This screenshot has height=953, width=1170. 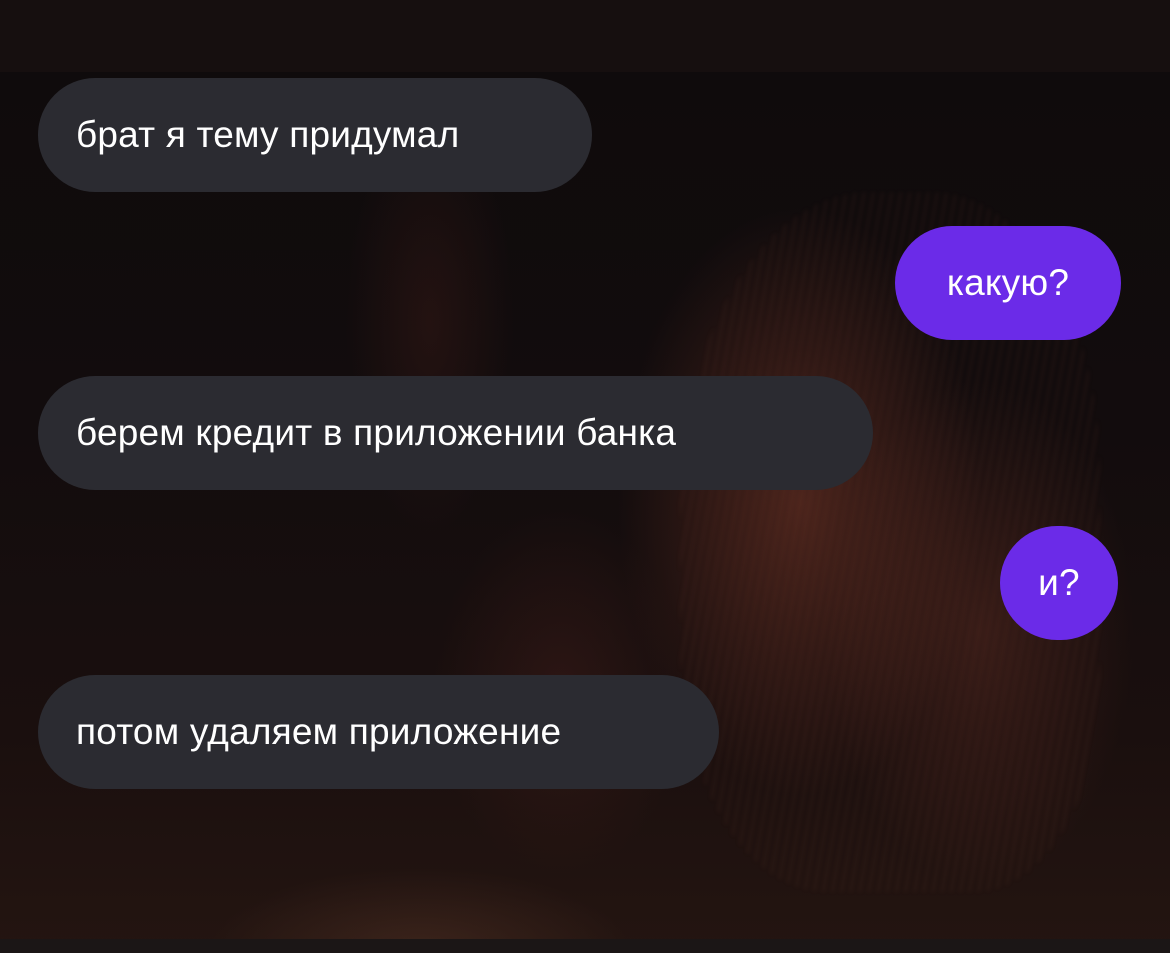 I want to click on message-bubble-incoming: брат я тему придумал, so click(x=315, y=135).